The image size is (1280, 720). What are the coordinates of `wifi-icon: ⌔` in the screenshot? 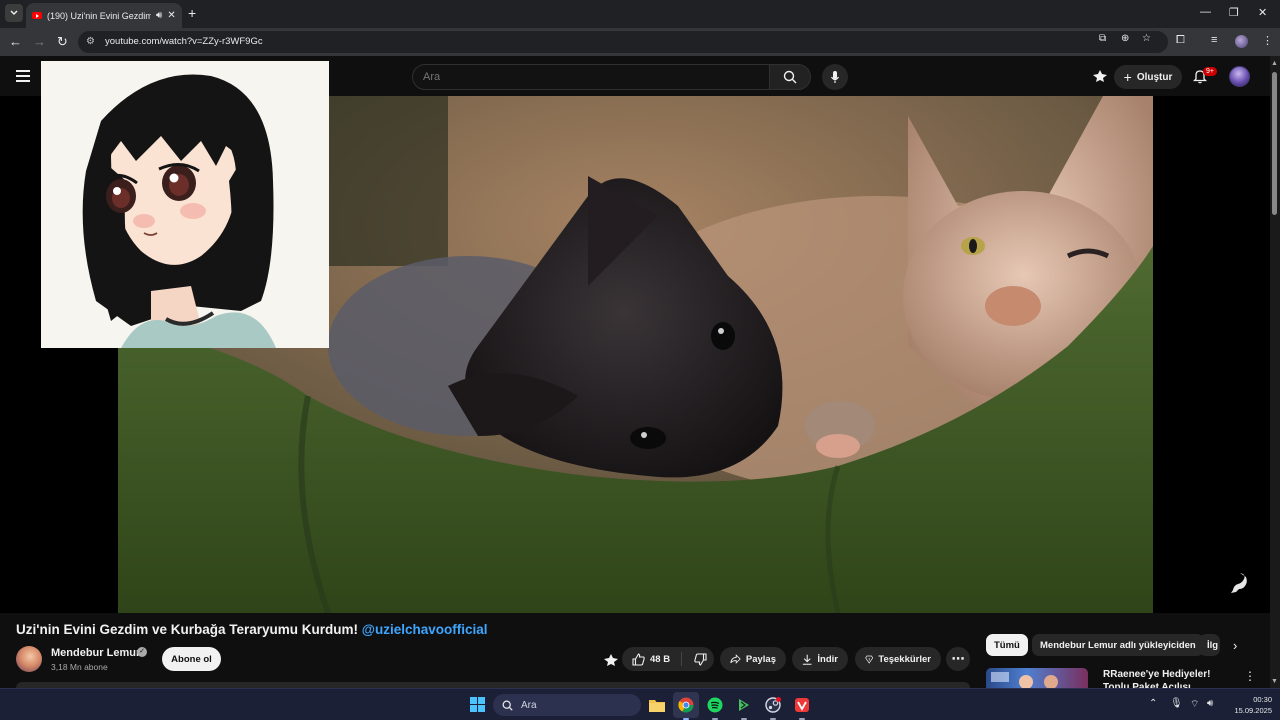 It's located at (1194, 704).